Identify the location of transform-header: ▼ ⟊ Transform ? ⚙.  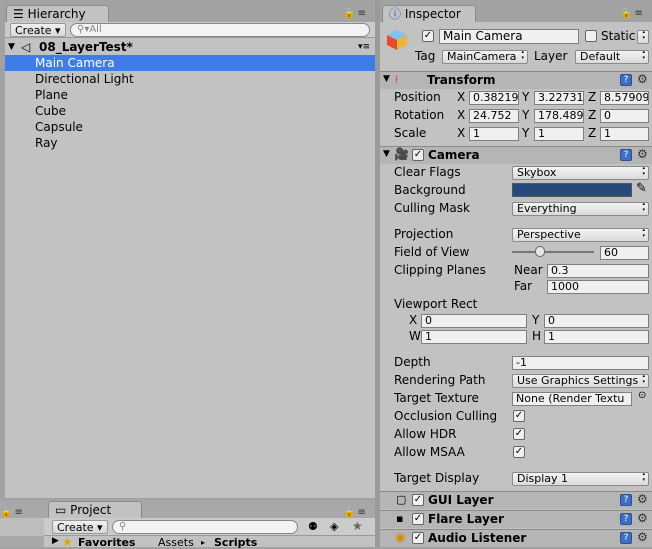
(516, 80).